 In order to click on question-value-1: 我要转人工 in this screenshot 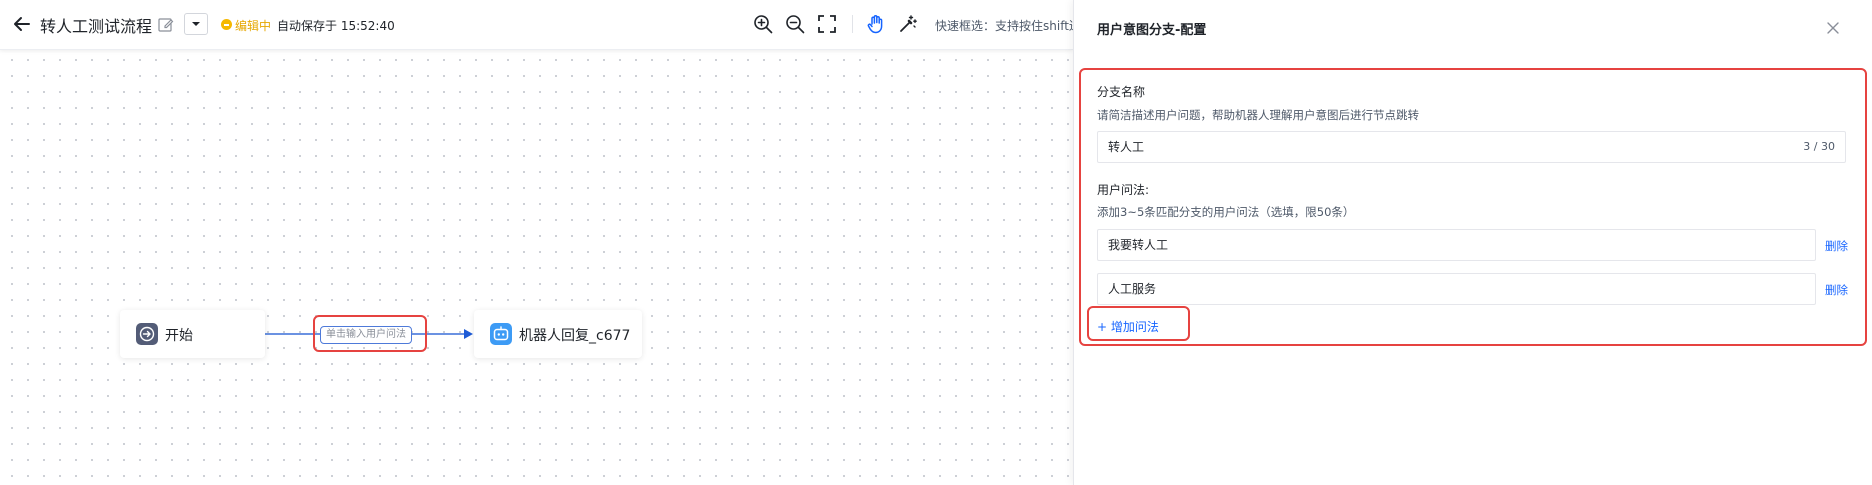, I will do `click(1138, 245)`.